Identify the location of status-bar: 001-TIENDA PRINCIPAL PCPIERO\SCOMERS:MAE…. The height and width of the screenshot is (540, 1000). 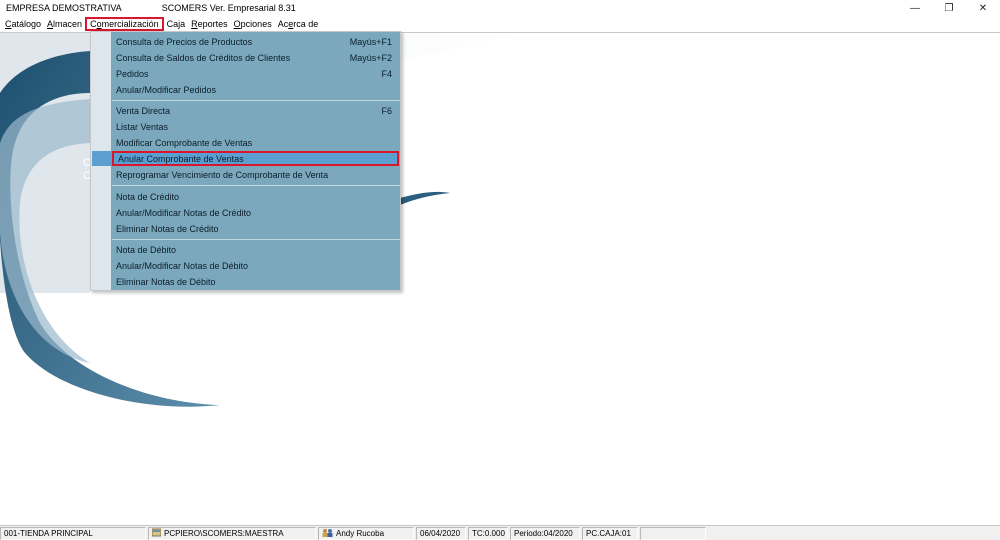
(500, 532).